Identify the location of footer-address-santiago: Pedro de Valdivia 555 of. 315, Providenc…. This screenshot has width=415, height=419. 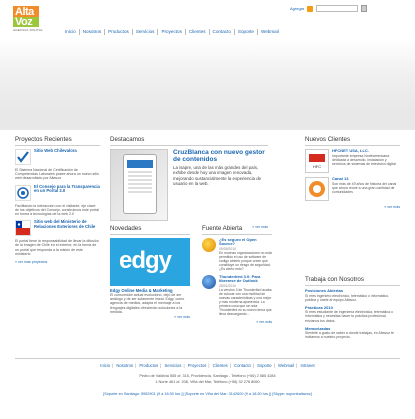
(207, 376).